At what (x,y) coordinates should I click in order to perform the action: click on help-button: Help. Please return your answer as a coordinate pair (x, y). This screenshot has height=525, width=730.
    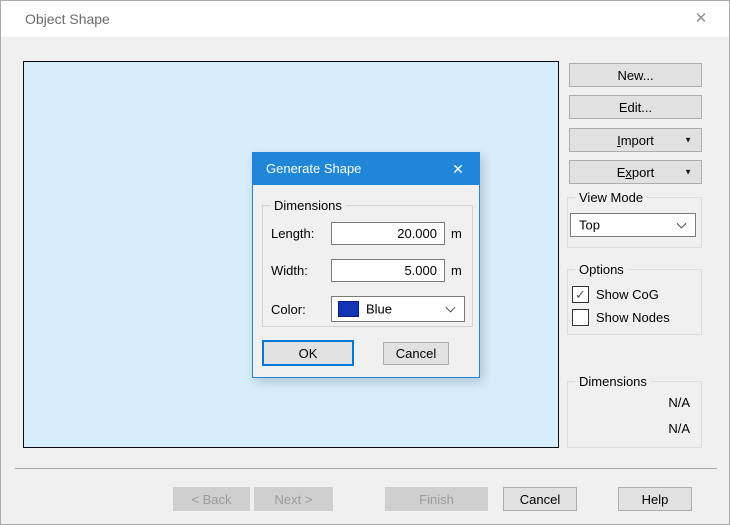
    Looking at the image, I should click on (655, 499).